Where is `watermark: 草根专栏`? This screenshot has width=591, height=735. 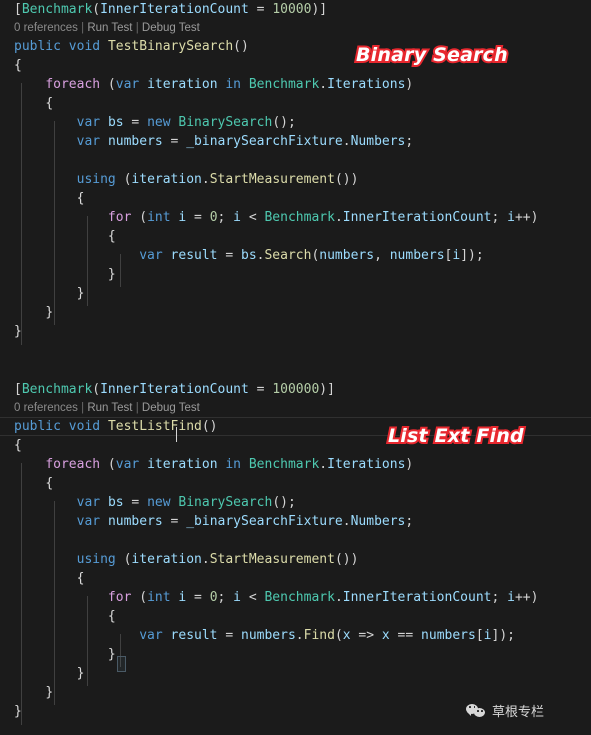 watermark: 草根专栏 is located at coordinates (505, 710).